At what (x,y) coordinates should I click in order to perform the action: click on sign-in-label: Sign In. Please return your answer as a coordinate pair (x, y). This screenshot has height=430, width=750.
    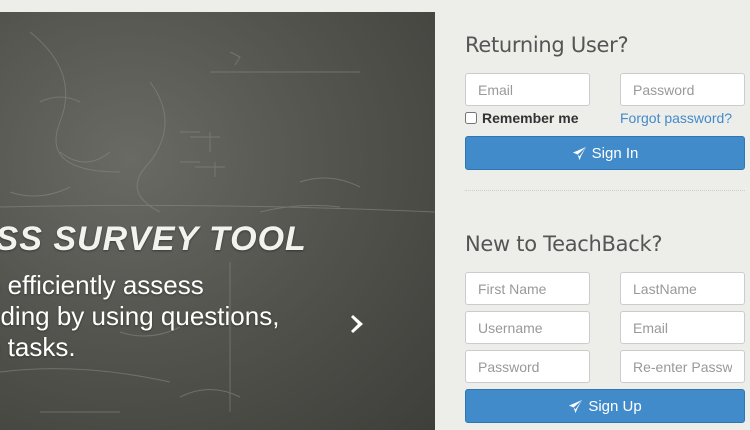
    Looking at the image, I should click on (615, 153).